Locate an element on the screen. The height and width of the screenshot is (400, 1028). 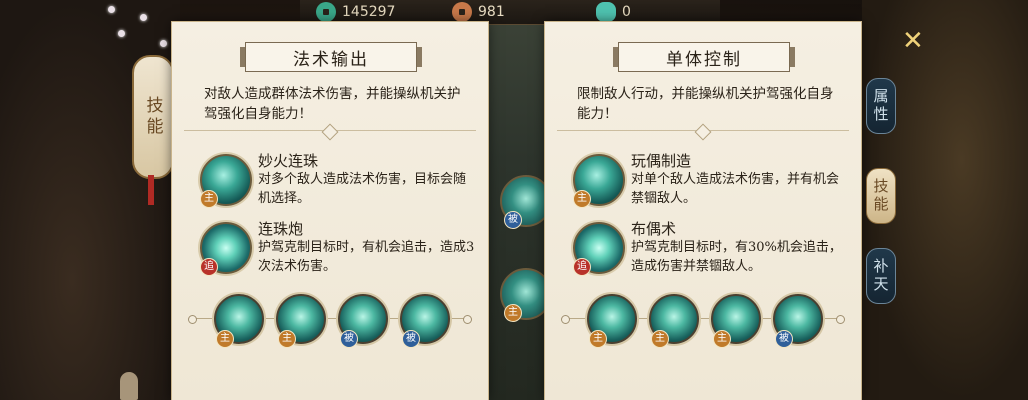
skill-description: 对多个敌人造成法术伤害，目标会随机选择。 is located at coordinates (362, 189).